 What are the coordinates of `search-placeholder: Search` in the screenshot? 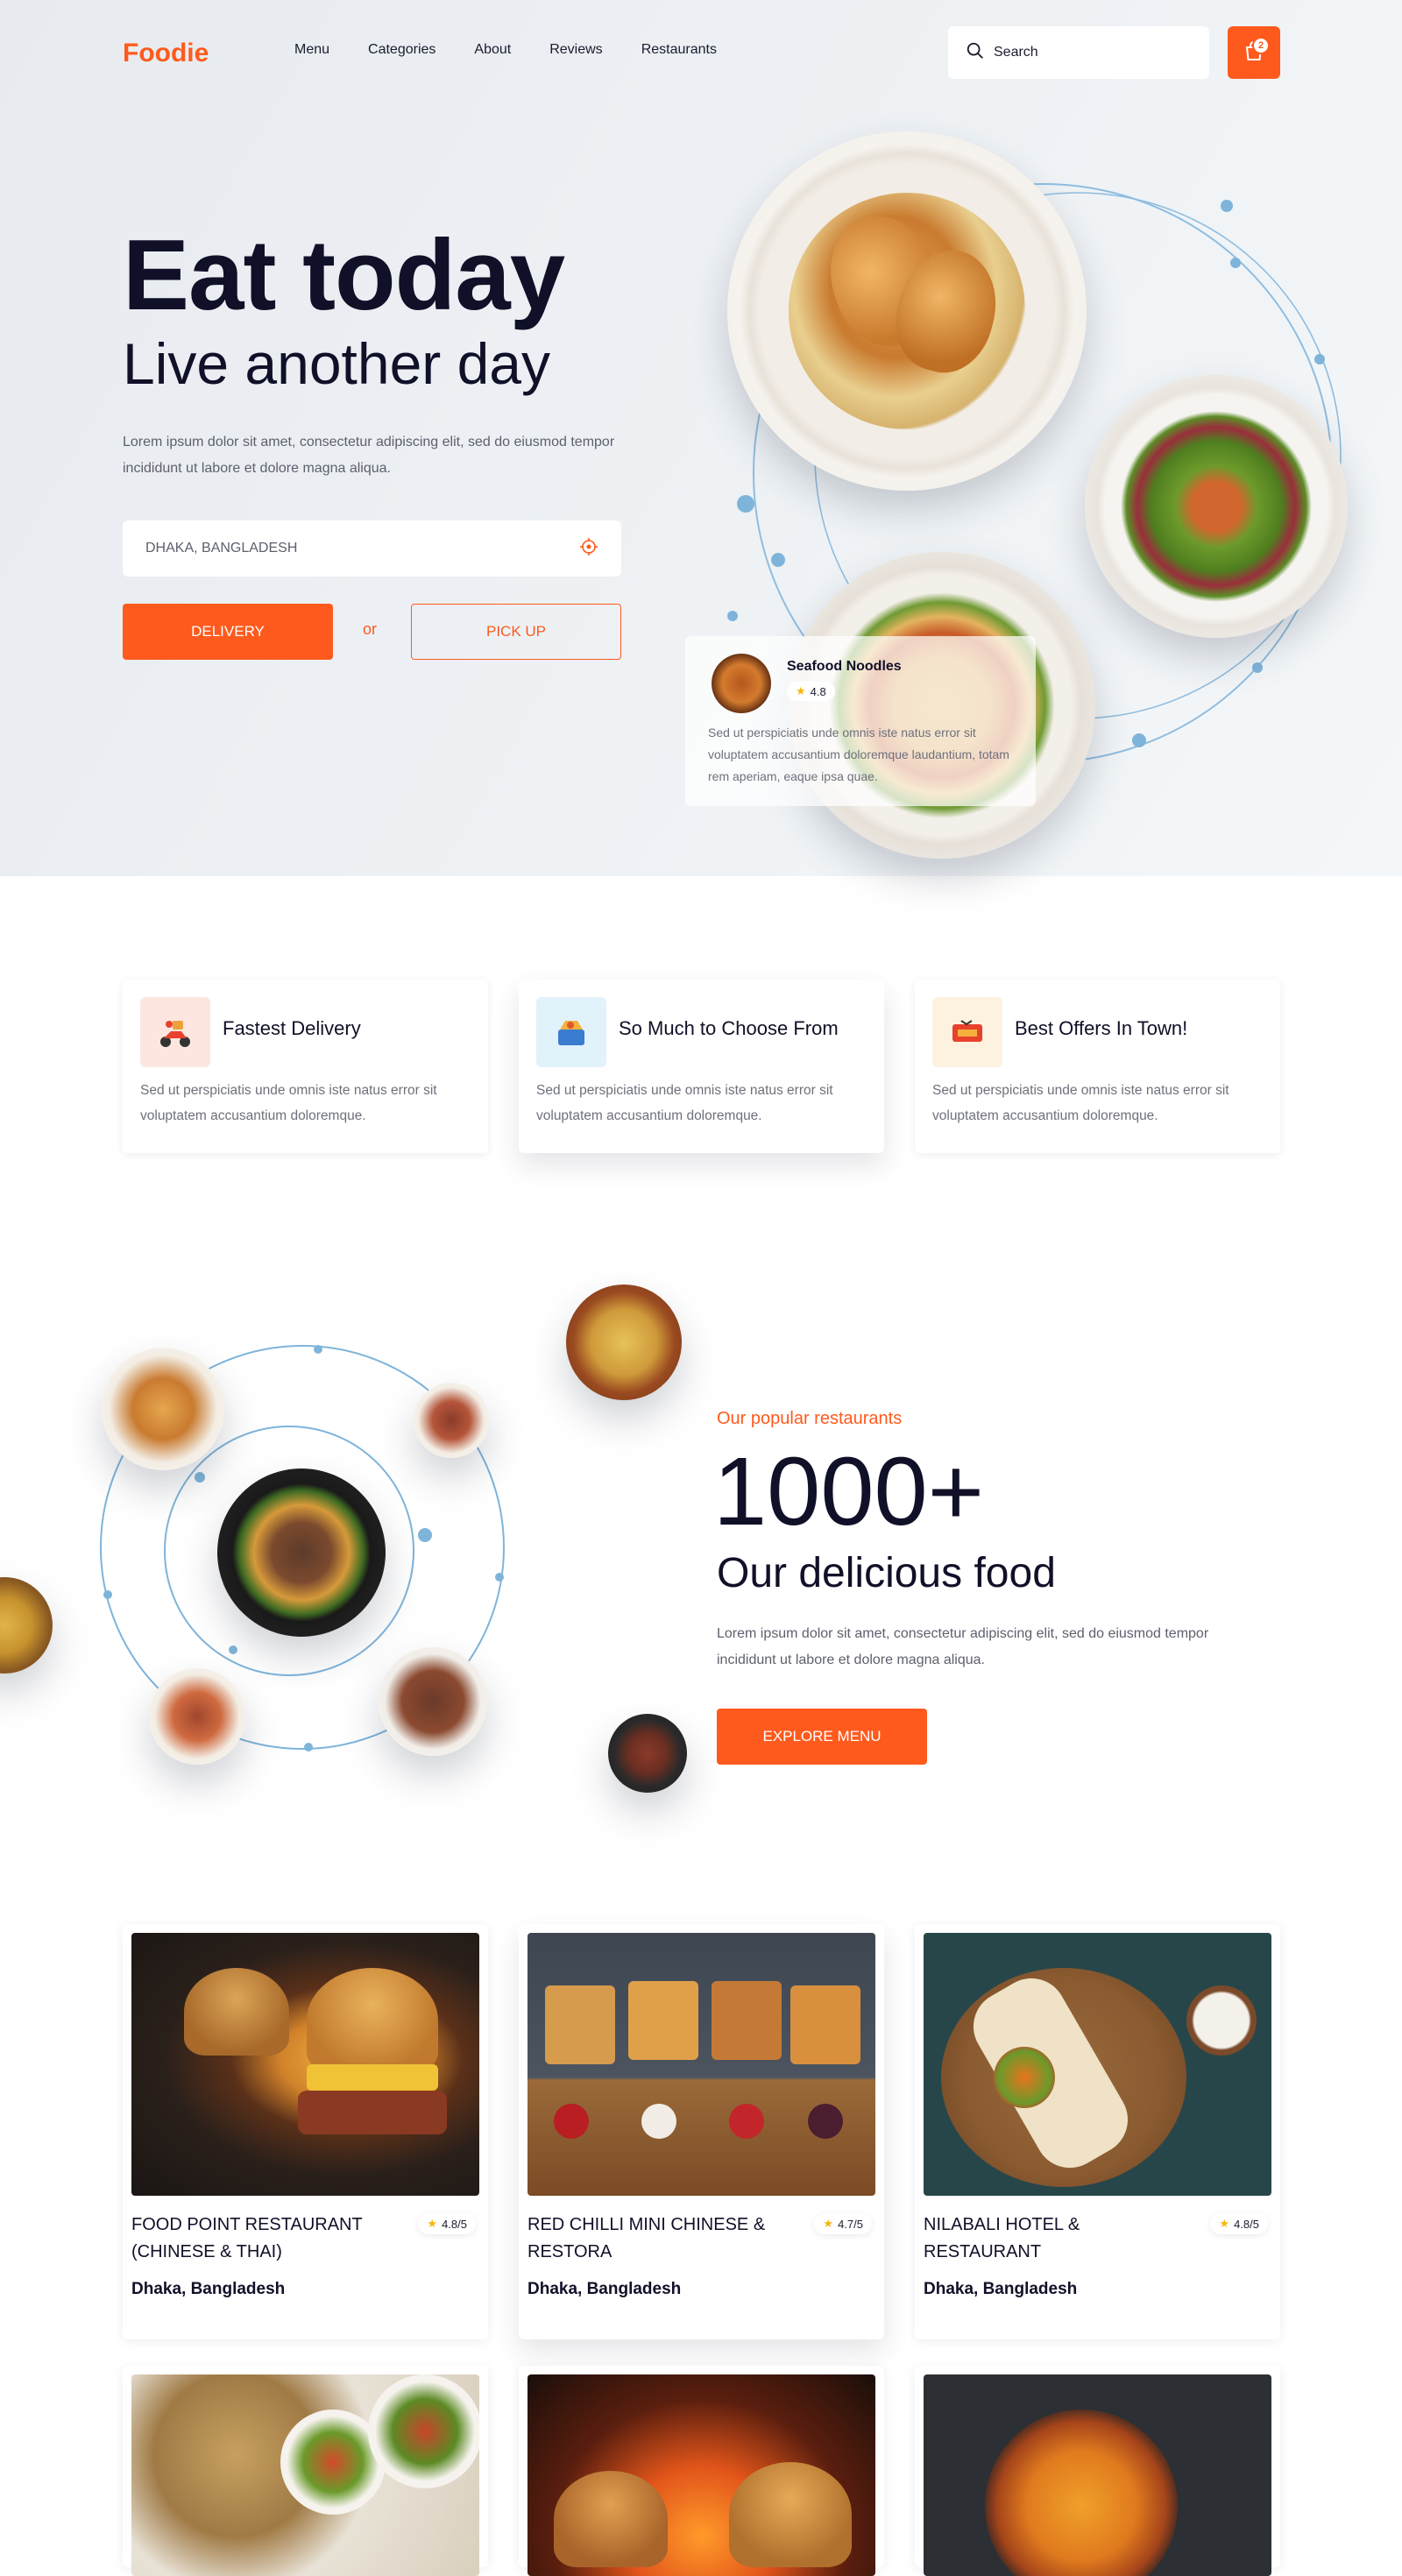 It's located at (1016, 52).